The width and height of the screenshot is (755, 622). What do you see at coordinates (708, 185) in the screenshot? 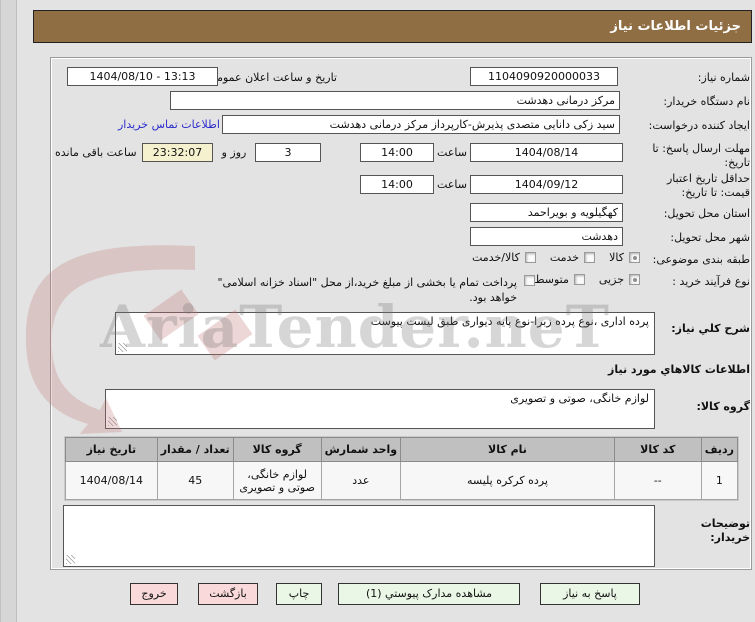
I see `price-validity-label: حداقل تاریخ اعتبار قیمت: تا تاریخ:` at bounding box center [708, 185].